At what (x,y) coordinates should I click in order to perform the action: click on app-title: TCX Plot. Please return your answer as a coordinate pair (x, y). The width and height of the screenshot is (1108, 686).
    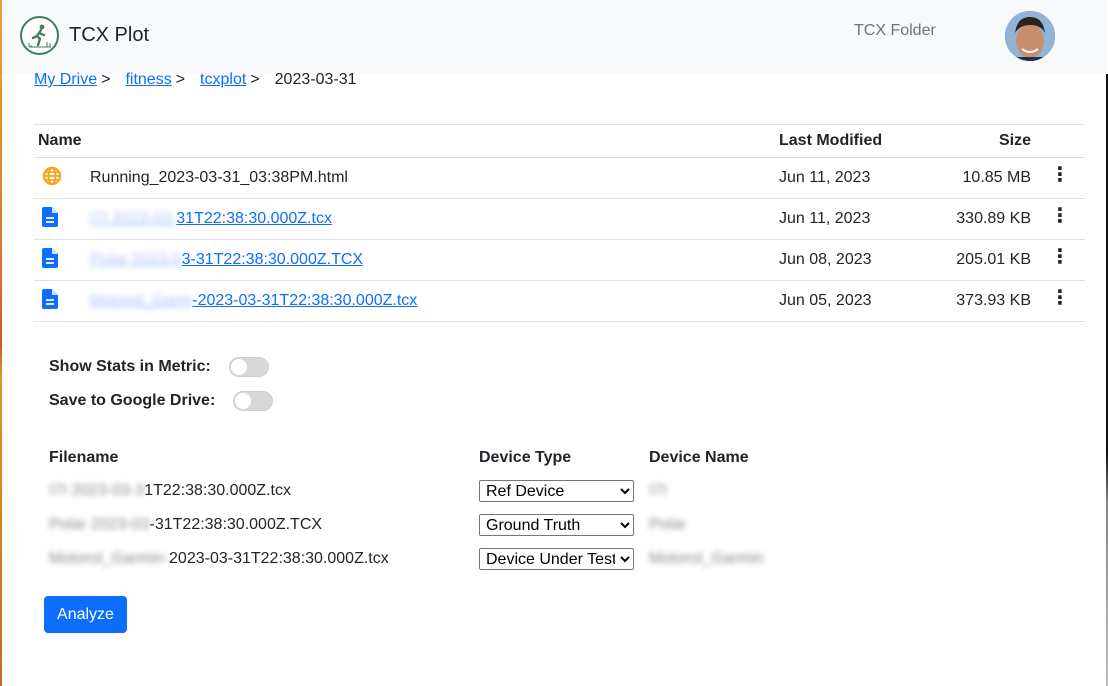
    Looking at the image, I should click on (109, 35).